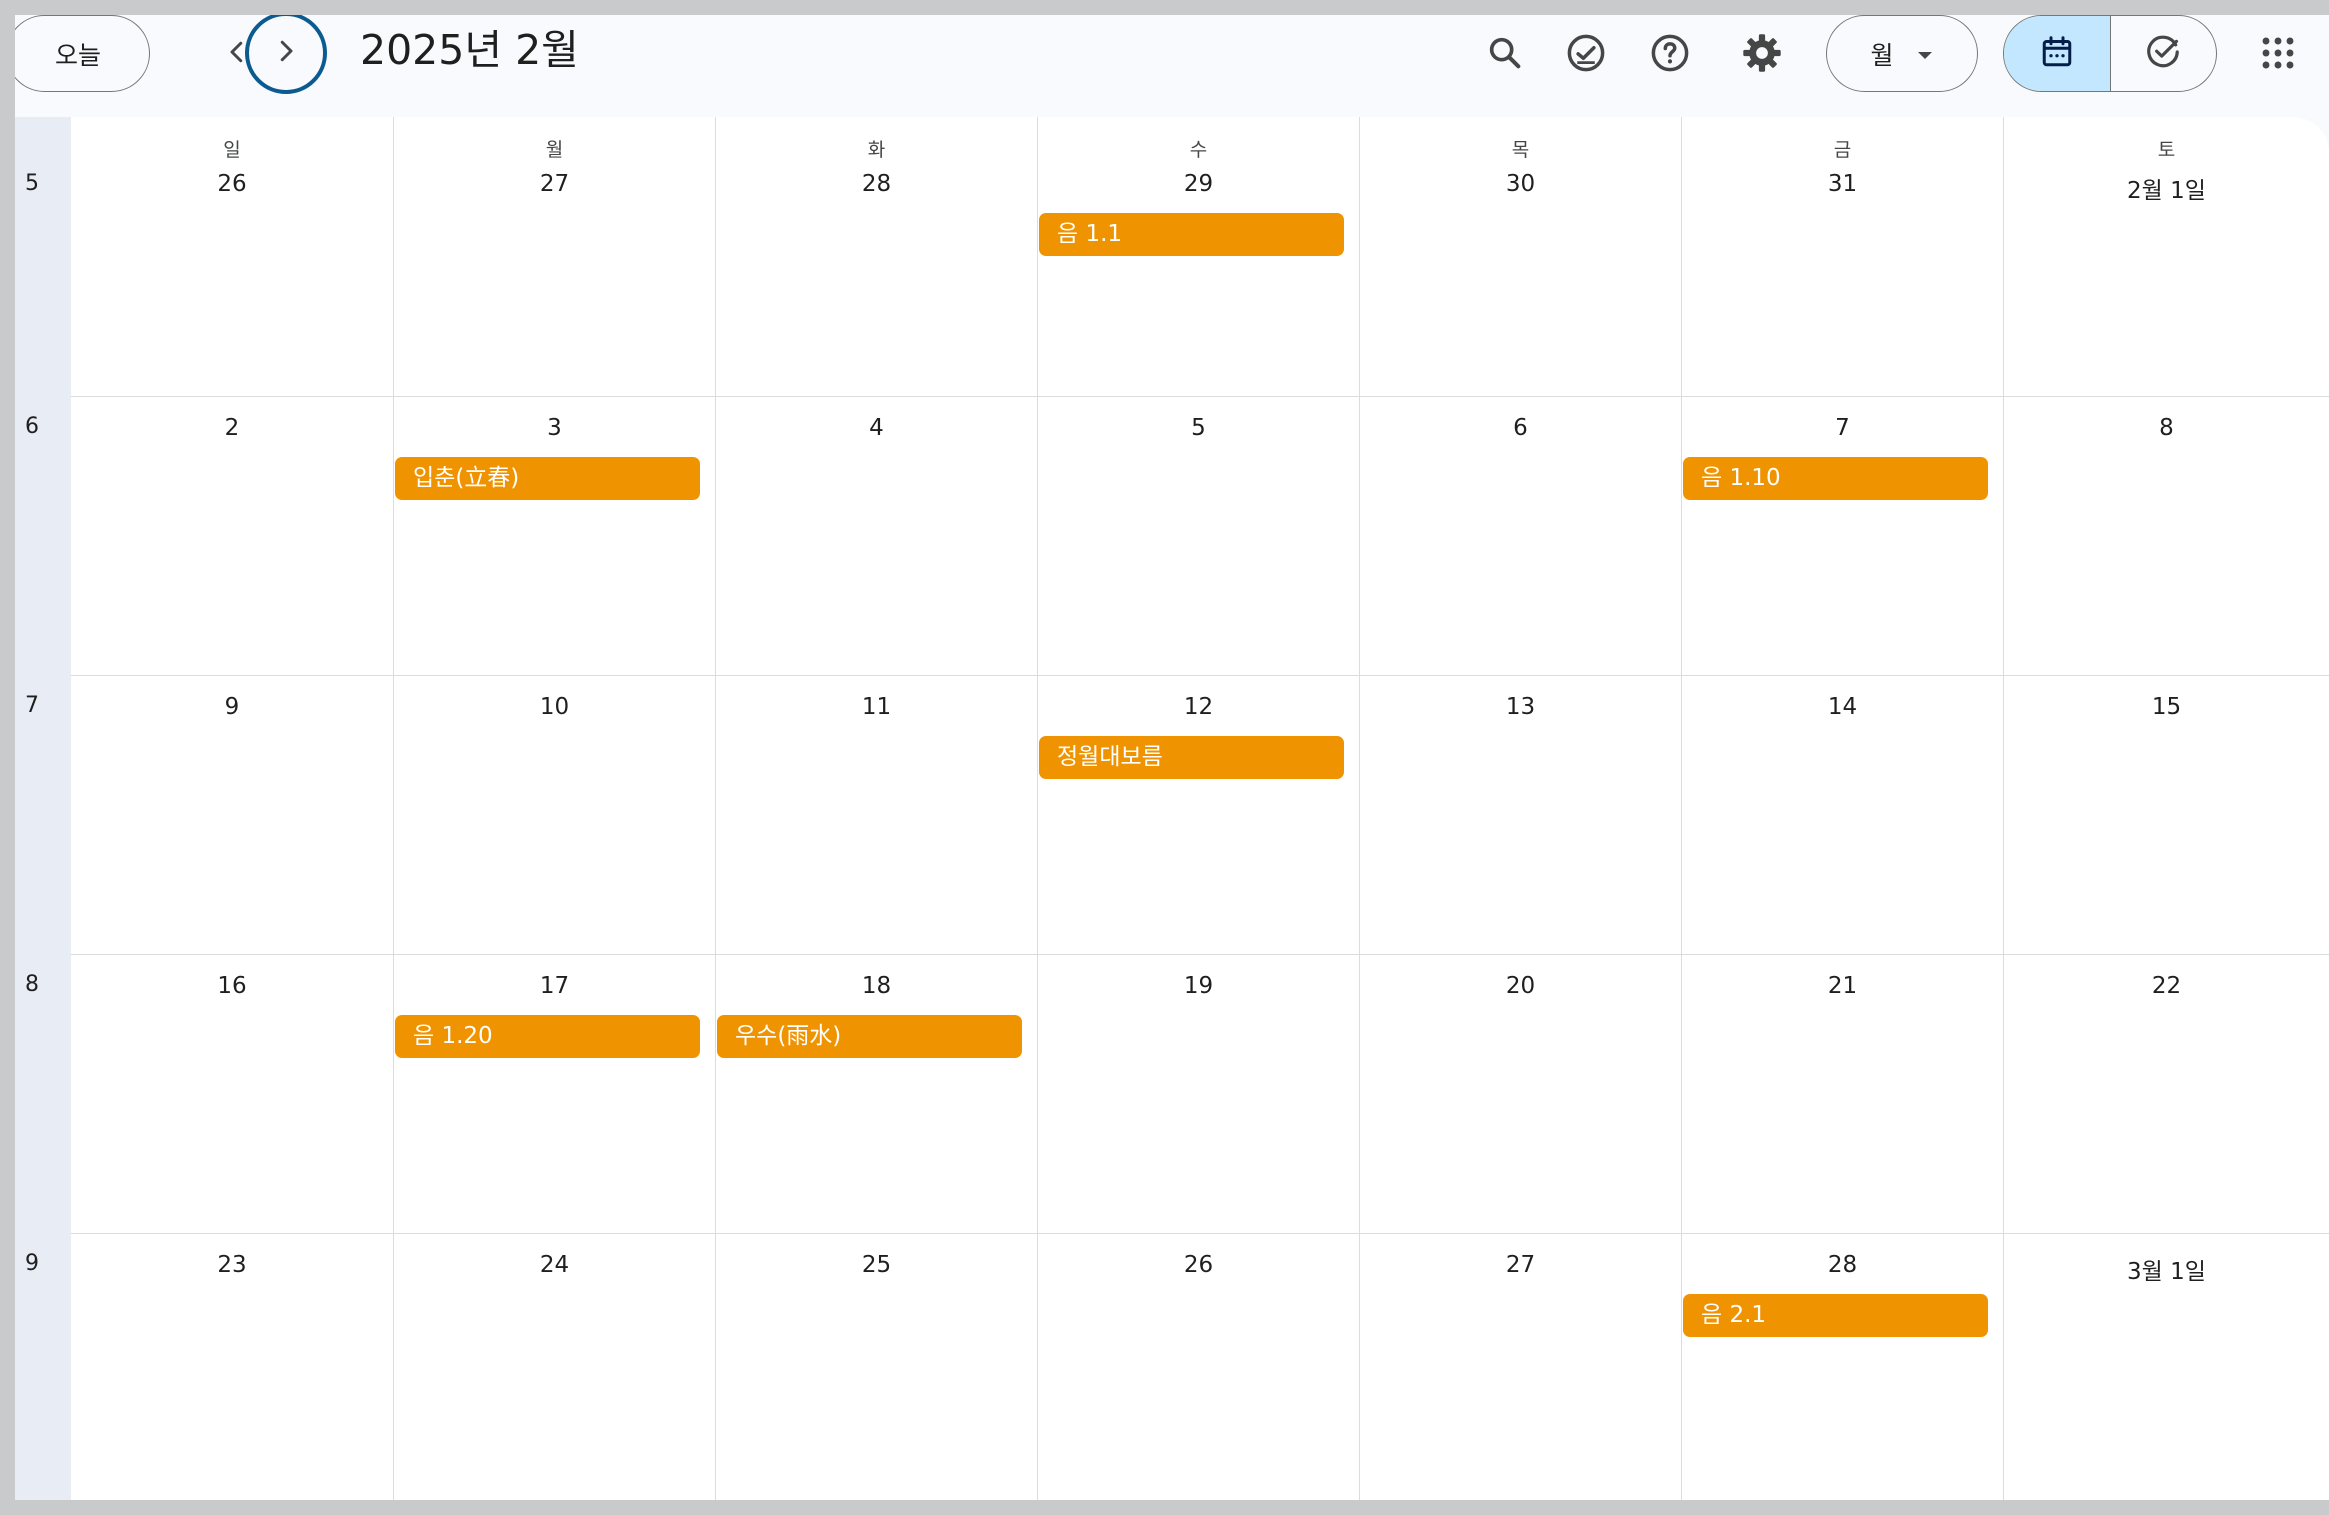  Describe the element at coordinates (1198, 1366) in the screenshot. I see `day-cell: 26` at that location.